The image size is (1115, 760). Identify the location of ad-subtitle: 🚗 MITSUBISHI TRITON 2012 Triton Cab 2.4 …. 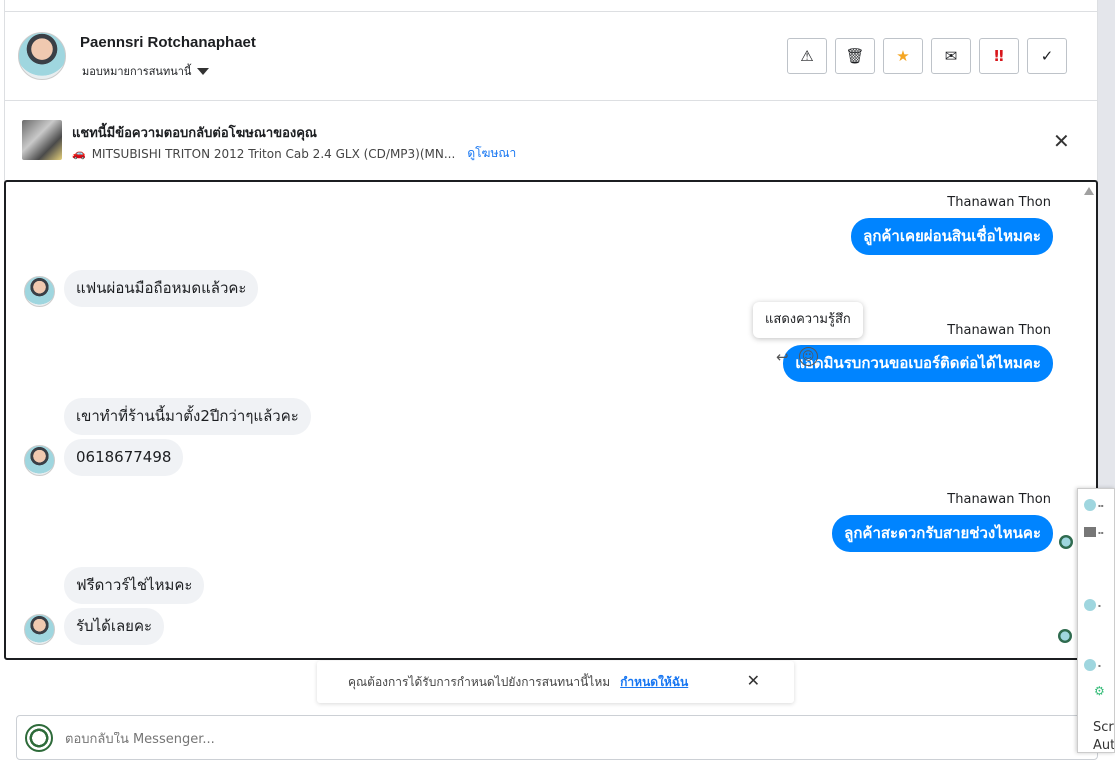
(294, 153).